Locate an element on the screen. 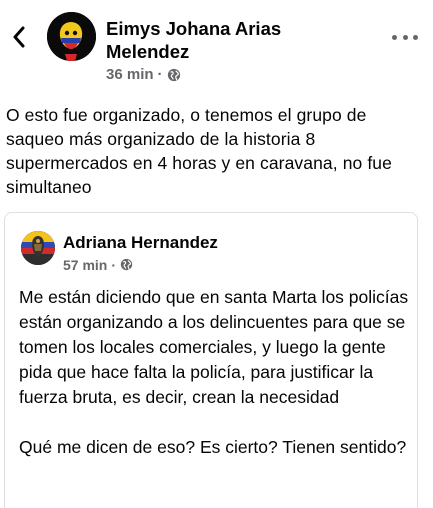 This screenshot has width=433, height=508. post-meta: 36 min · is located at coordinates (143, 74).